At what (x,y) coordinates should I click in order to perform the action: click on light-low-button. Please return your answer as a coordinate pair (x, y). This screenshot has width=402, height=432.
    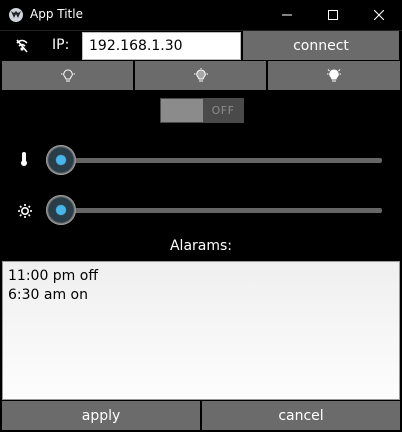
    Looking at the image, I should click on (67, 75).